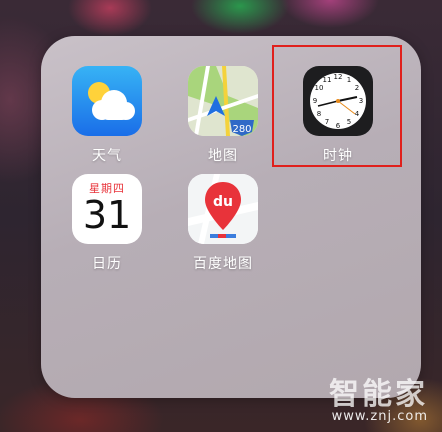  I want to click on app-calendar: 星期四 31 日历, so click(107, 223).